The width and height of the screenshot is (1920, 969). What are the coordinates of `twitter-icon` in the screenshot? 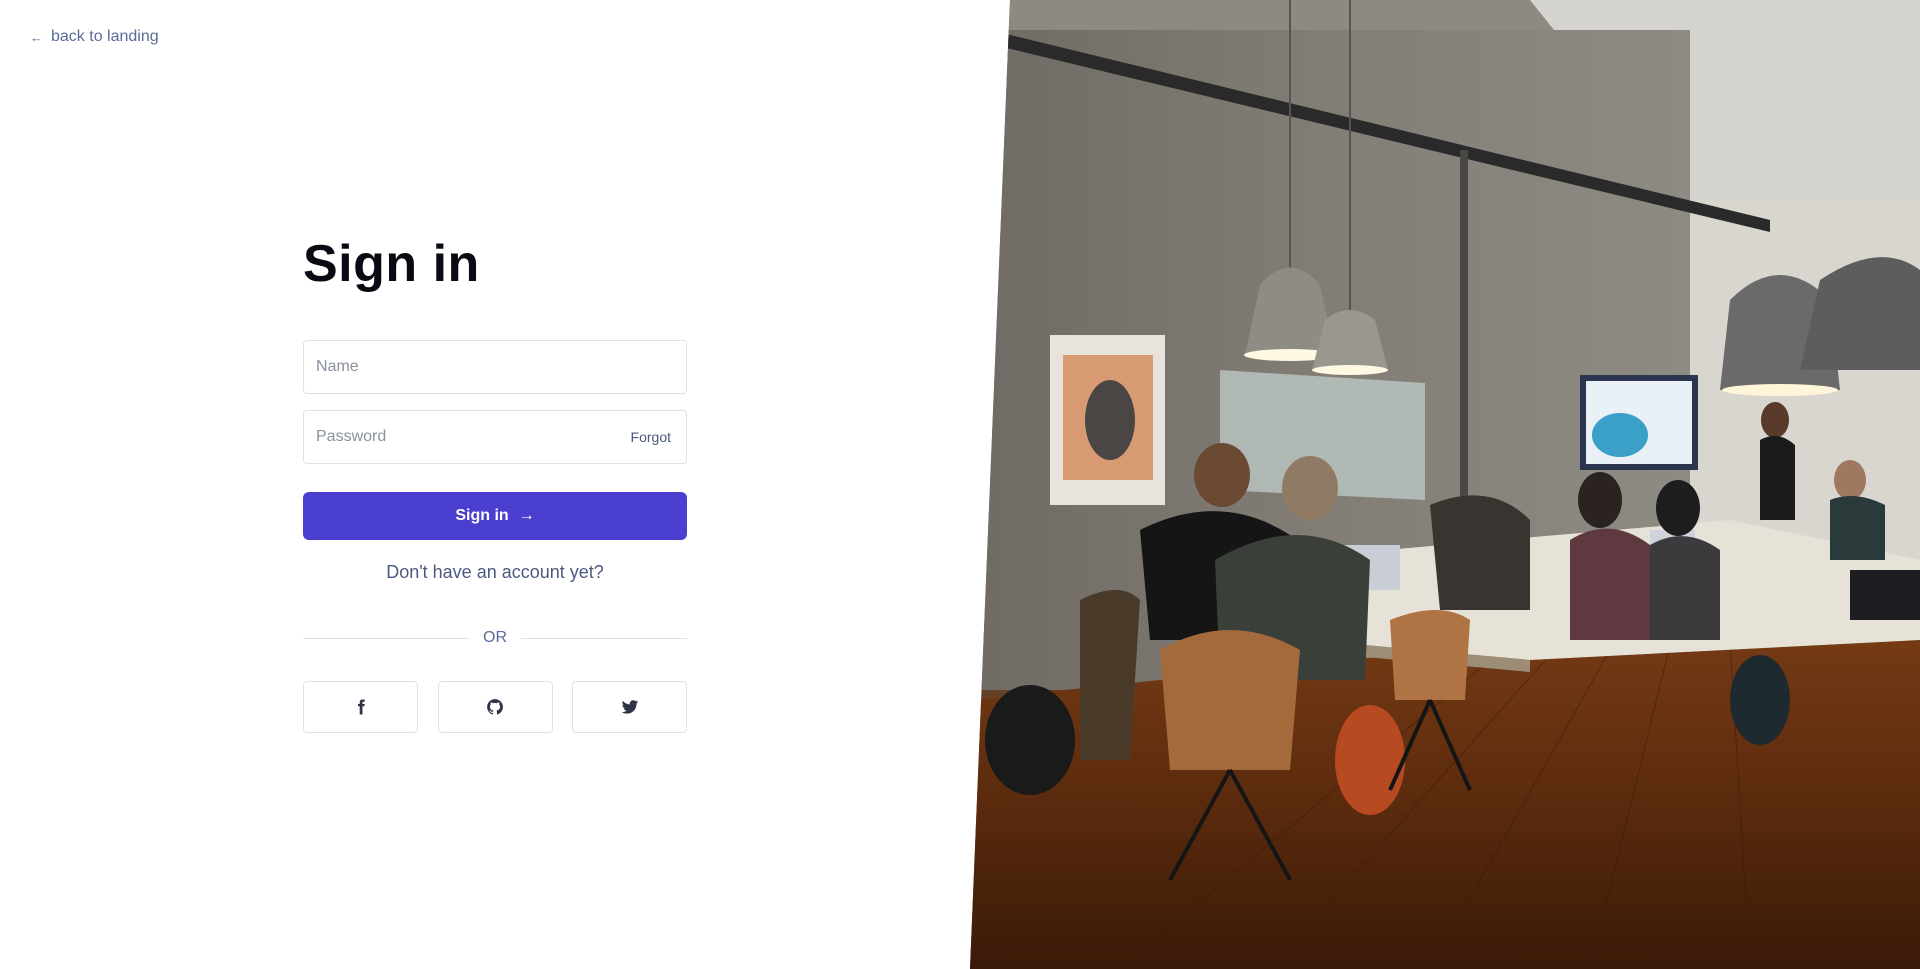 It's located at (629, 707).